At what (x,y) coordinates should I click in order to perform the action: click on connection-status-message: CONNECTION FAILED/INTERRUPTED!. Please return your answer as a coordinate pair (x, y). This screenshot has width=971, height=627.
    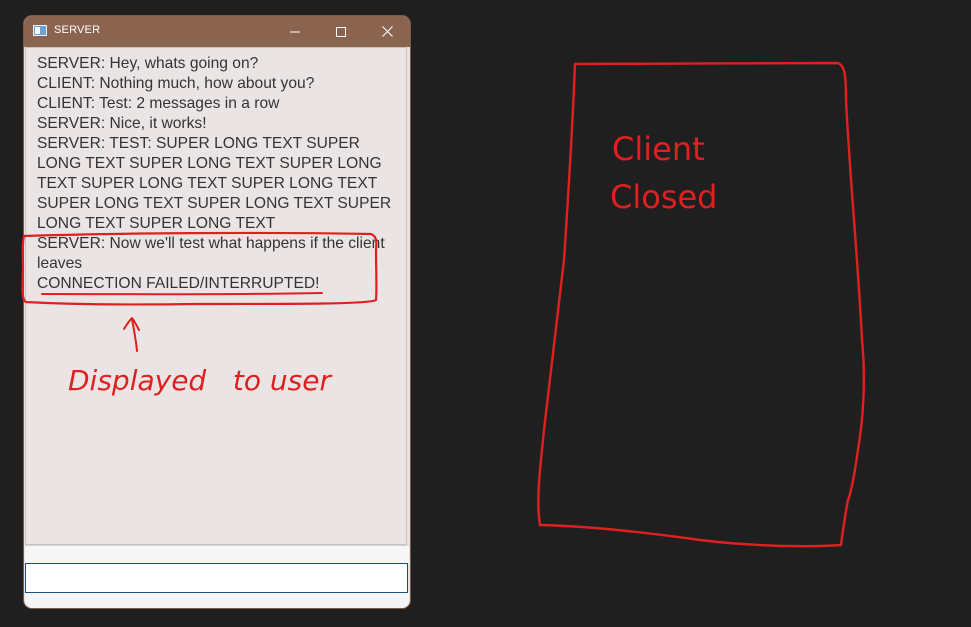
    Looking at the image, I should click on (178, 283).